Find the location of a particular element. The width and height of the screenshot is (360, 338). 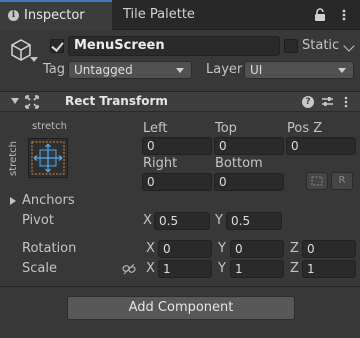

foldout-caret-icon is located at coordinates (15, 101).